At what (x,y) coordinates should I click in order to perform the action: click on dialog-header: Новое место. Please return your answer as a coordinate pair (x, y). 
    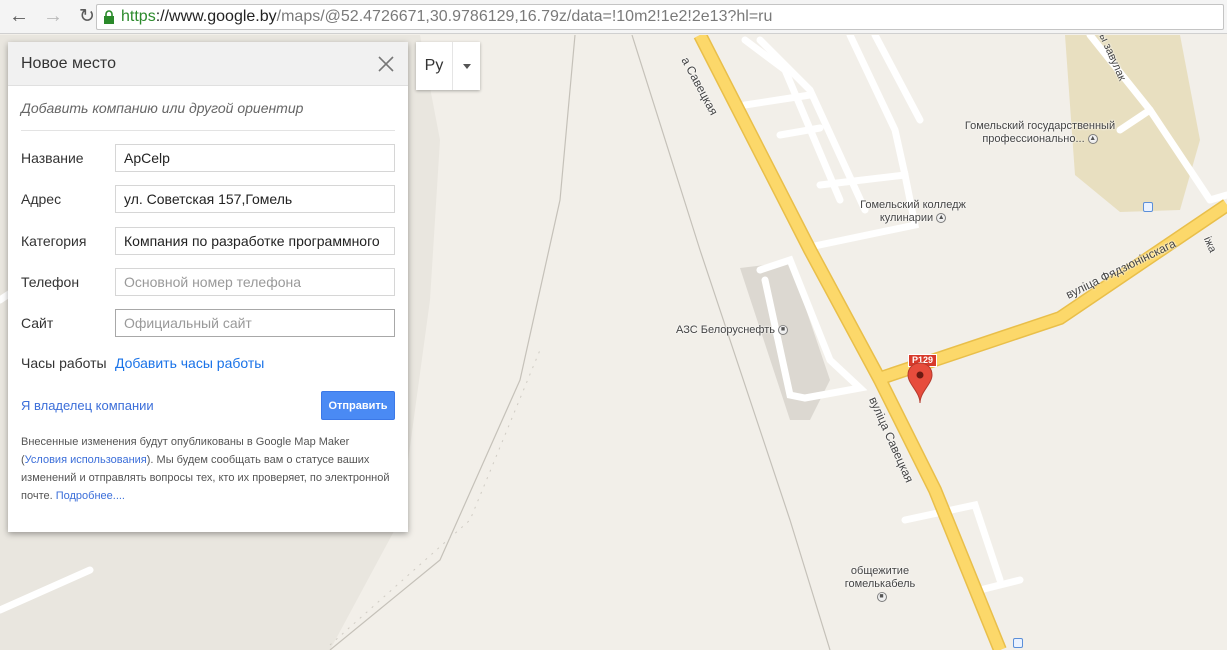
    Looking at the image, I should click on (208, 64).